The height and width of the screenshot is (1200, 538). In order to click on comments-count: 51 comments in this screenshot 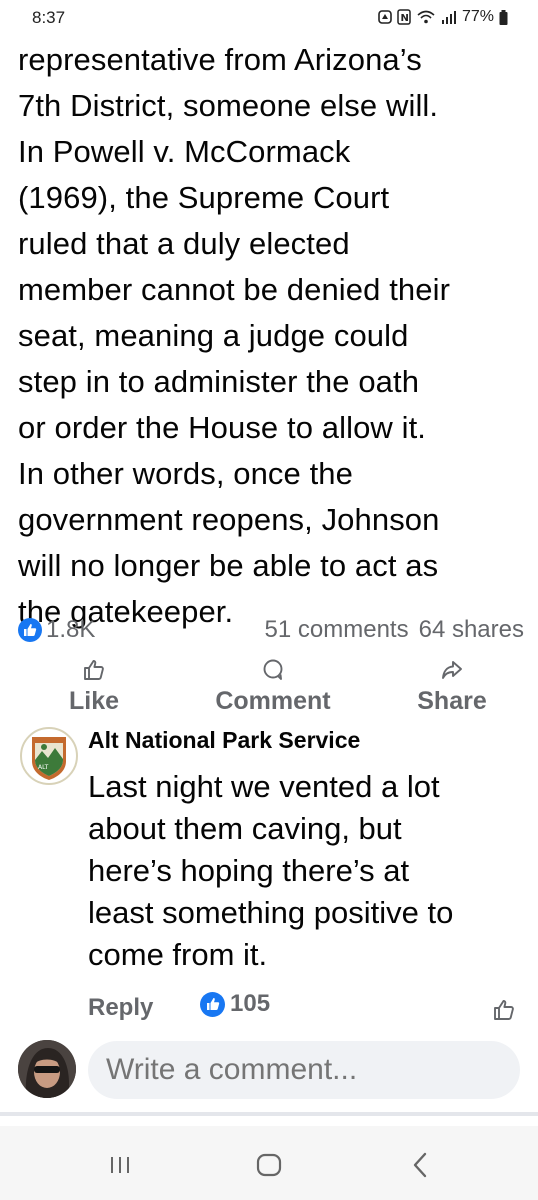, I will do `click(337, 630)`.